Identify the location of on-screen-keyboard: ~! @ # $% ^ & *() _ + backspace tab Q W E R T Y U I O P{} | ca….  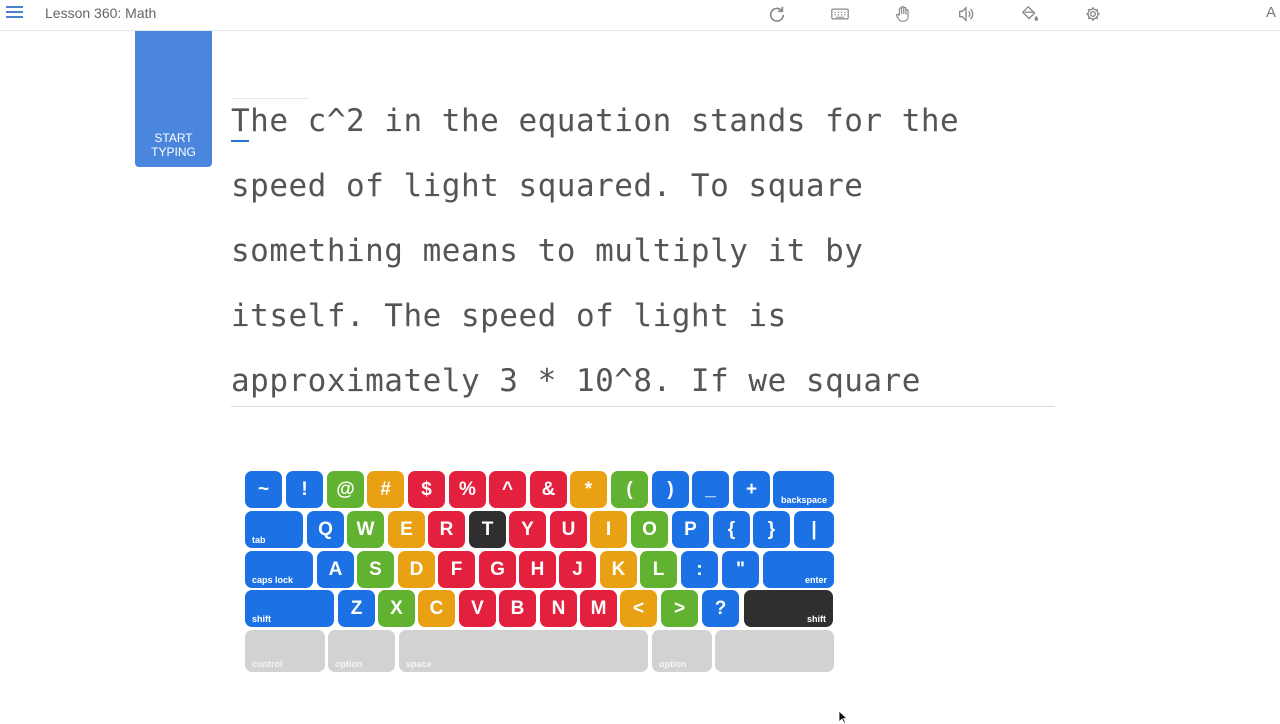
(540, 573).